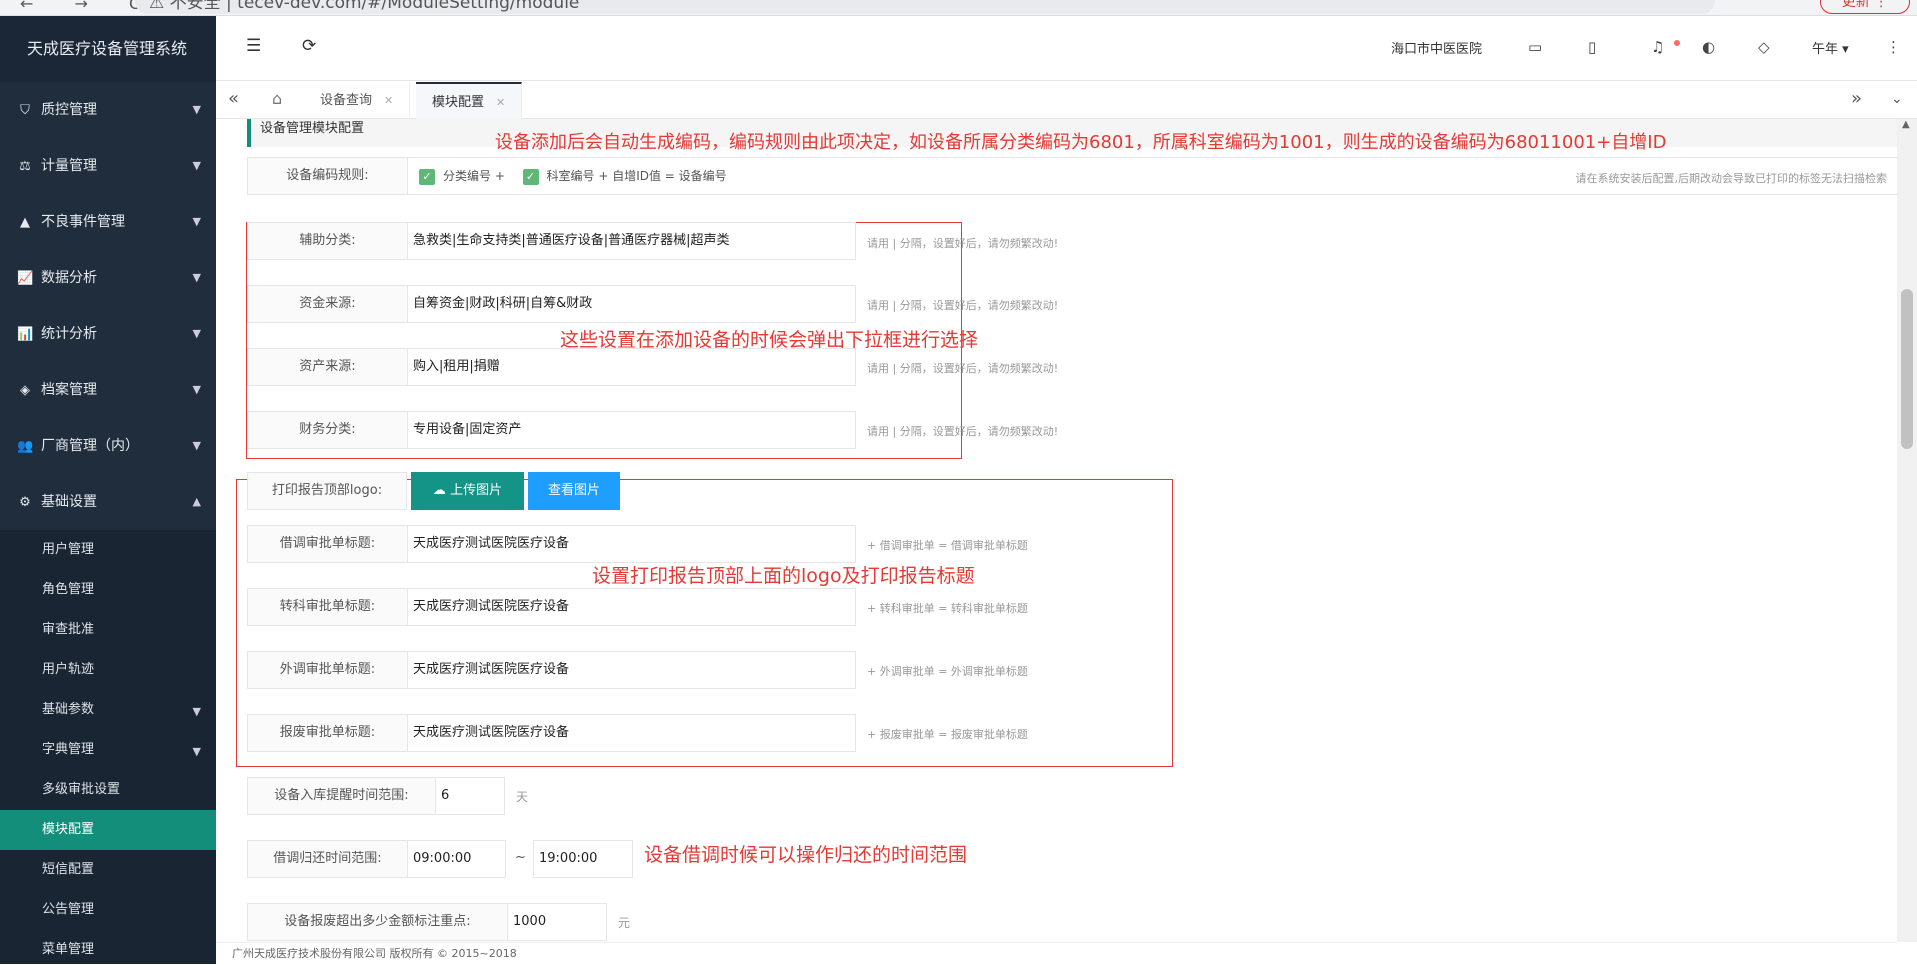 This screenshot has width=1917, height=965. What do you see at coordinates (1056, 953) in the screenshot?
I see `footer-copyright: 广州天成医疗技术股份有限公司 版权所有 © 2015~2018` at bounding box center [1056, 953].